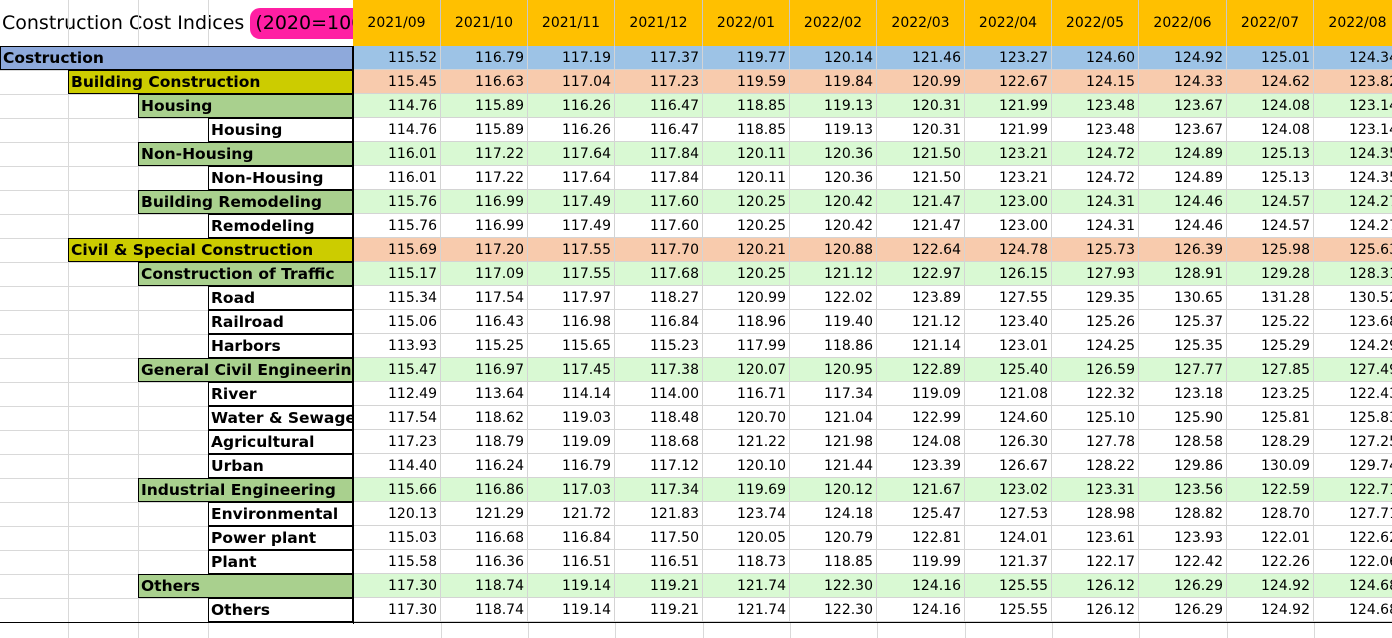 The height and width of the screenshot is (638, 1392). I want to click on table-cell: 127.93, so click(1095, 274).